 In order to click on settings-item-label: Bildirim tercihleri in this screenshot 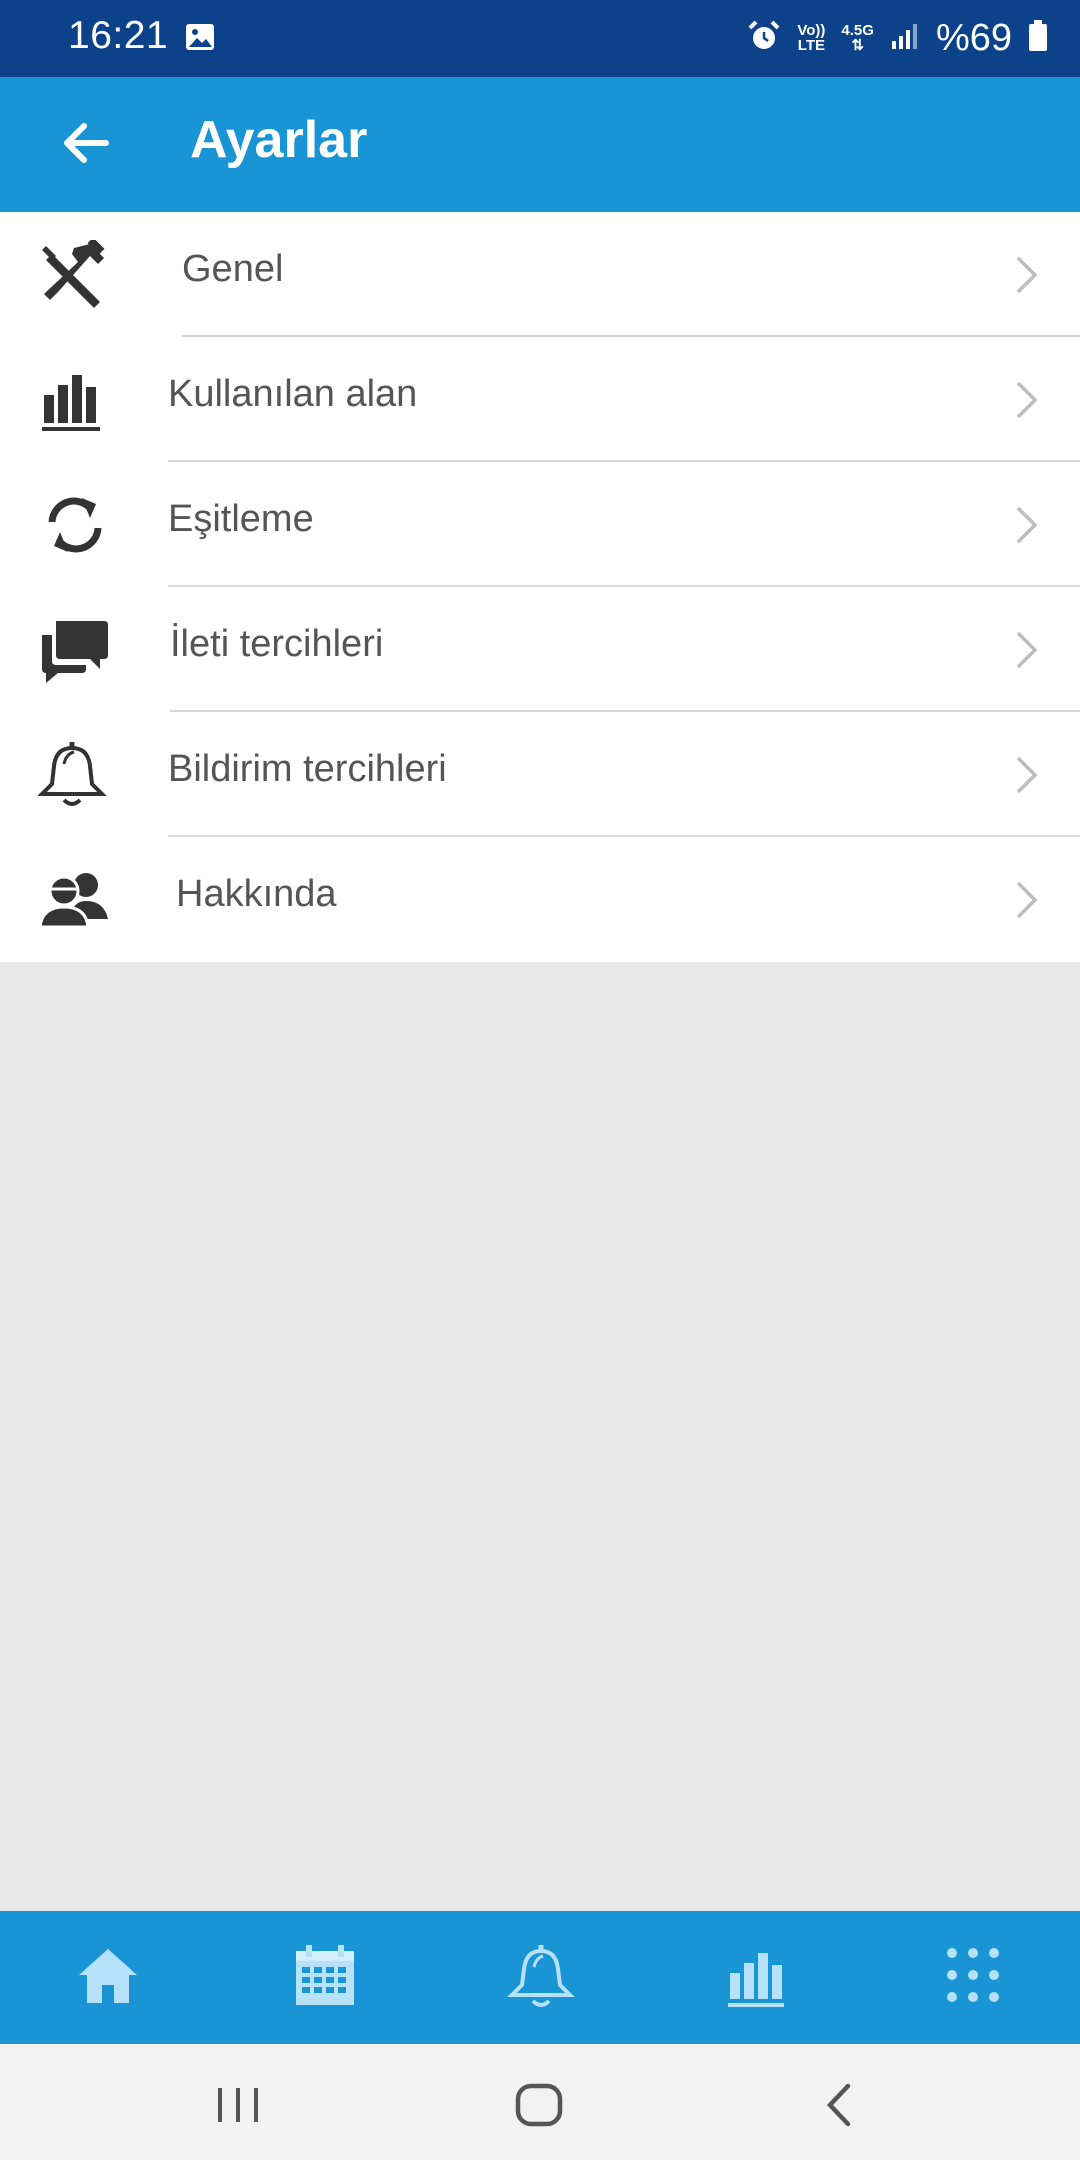, I will do `click(307, 769)`.